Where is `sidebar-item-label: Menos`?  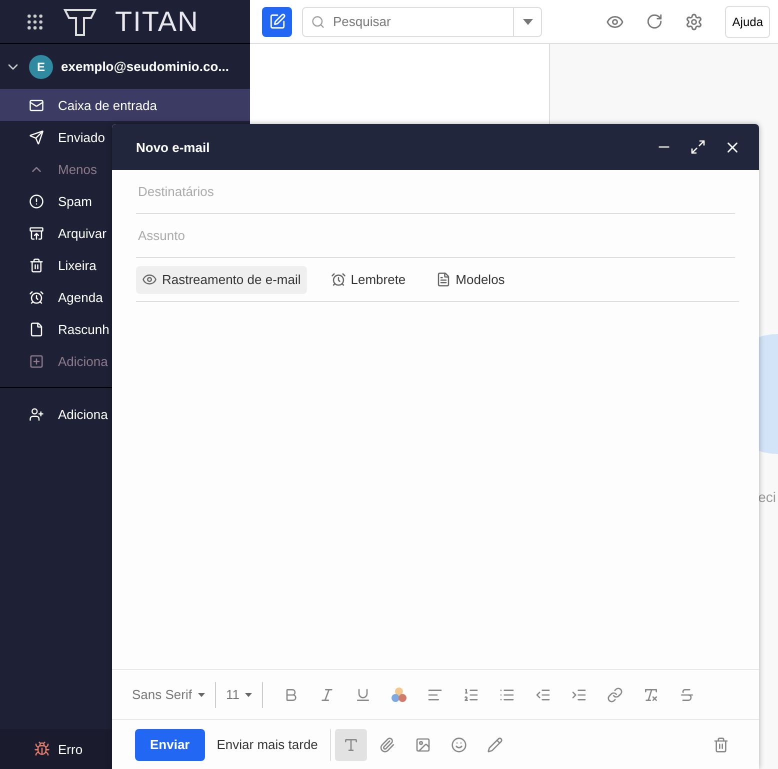
sidebar-item-label: Menos is located at coordinates (78, 169).